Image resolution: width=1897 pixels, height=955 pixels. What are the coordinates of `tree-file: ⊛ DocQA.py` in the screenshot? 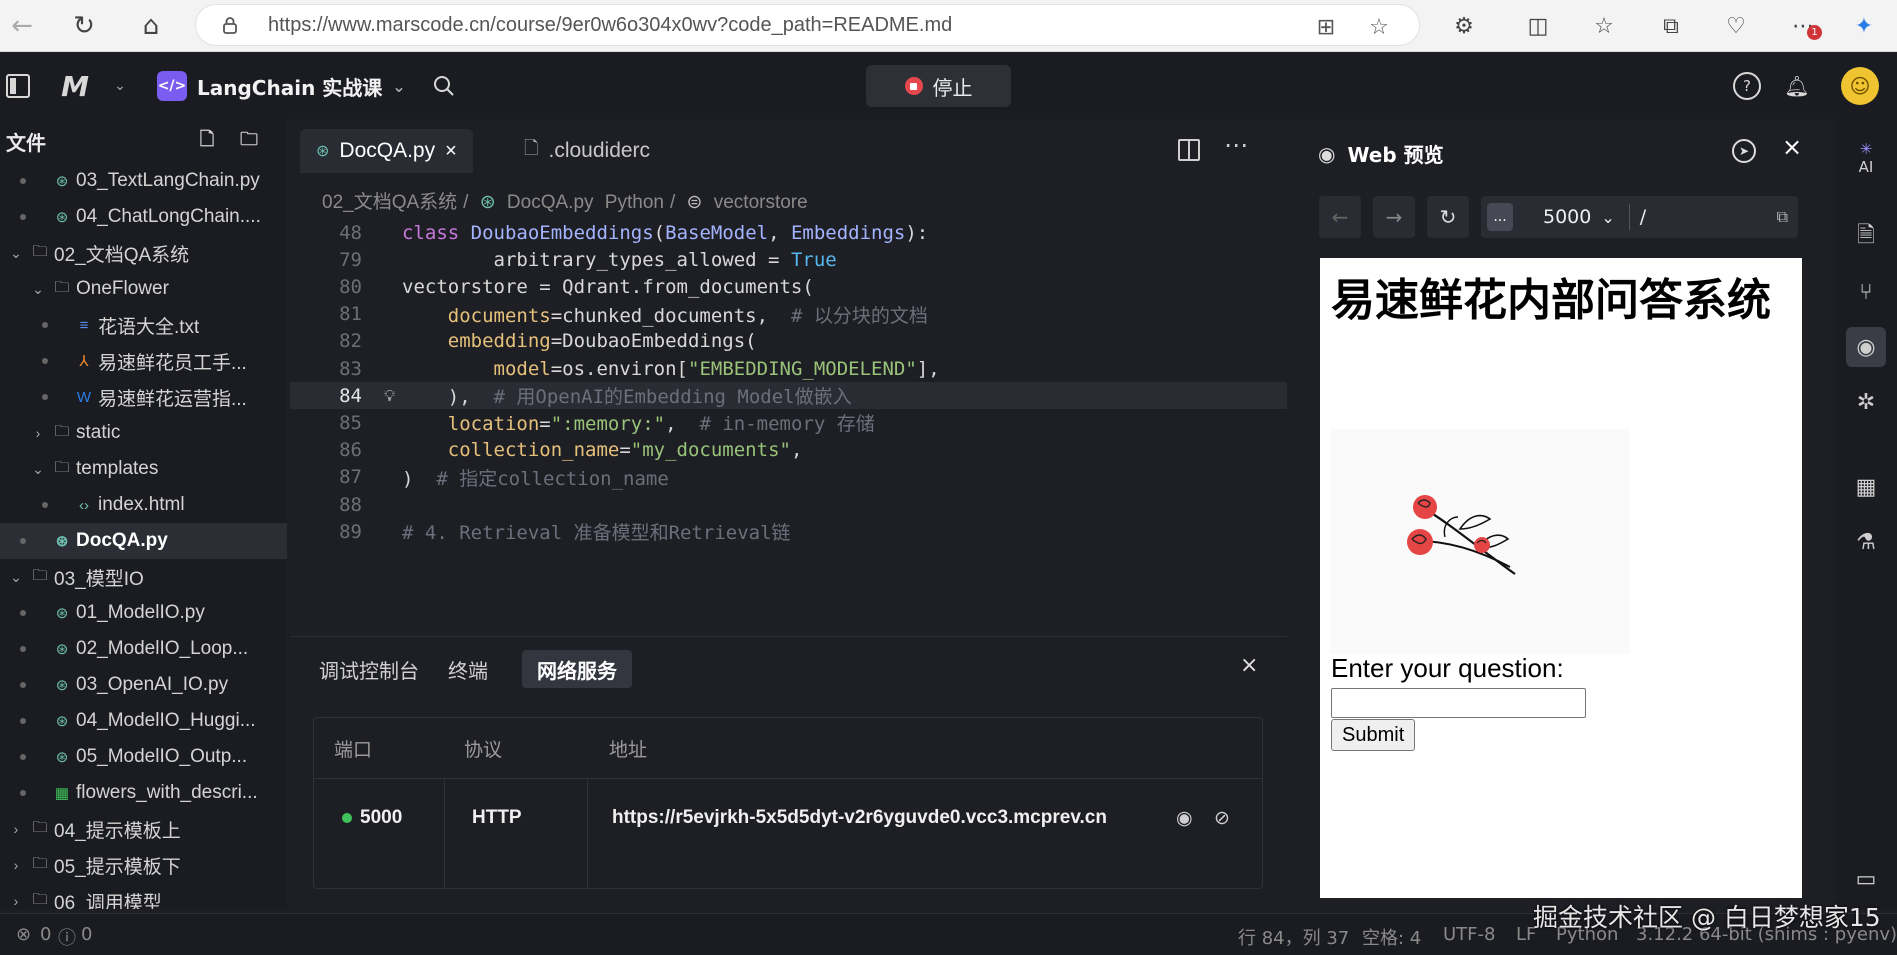 It's located at (143, 541).